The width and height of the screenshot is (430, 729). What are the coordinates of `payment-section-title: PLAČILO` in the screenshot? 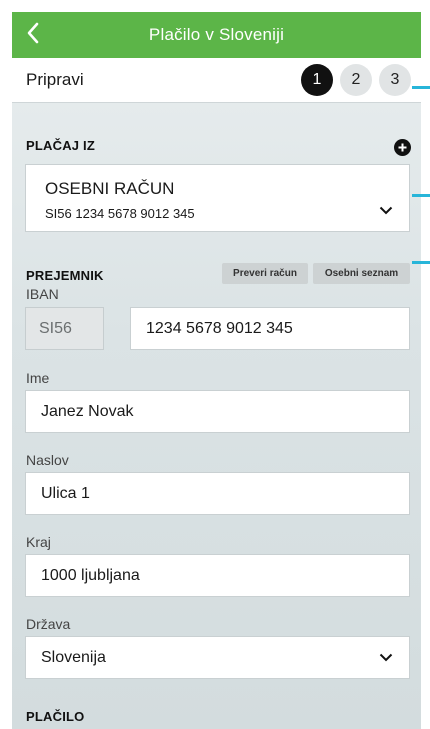 It's located at (55, 716).